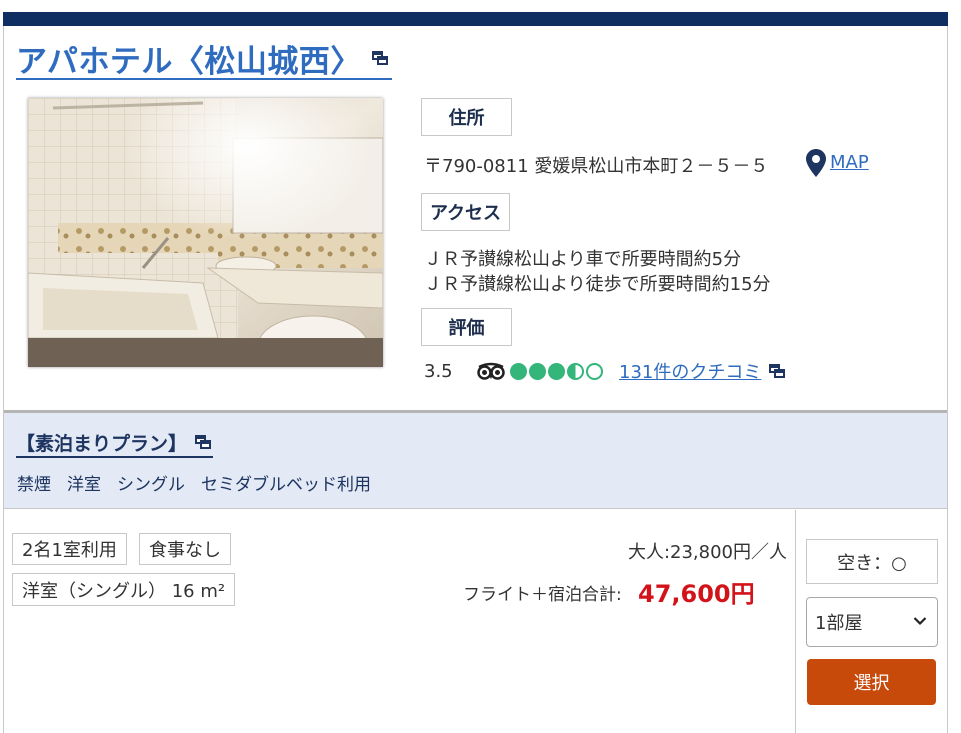 This screenshot has width=961, height=733. I want to click on map-link: MAP, so click(849, 162).